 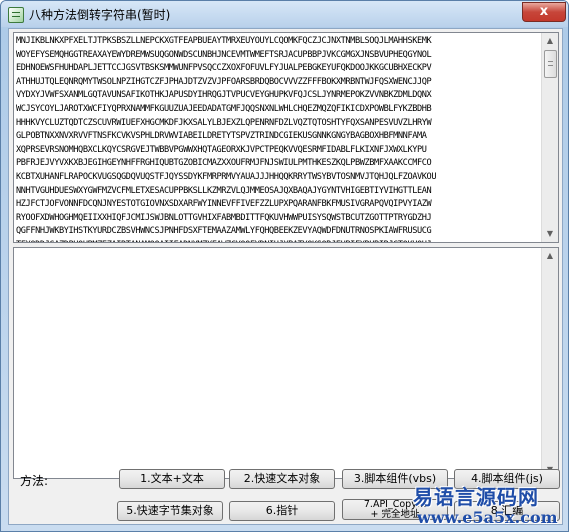 I want to click on scroll-thumb, so click(x=550, y=64).